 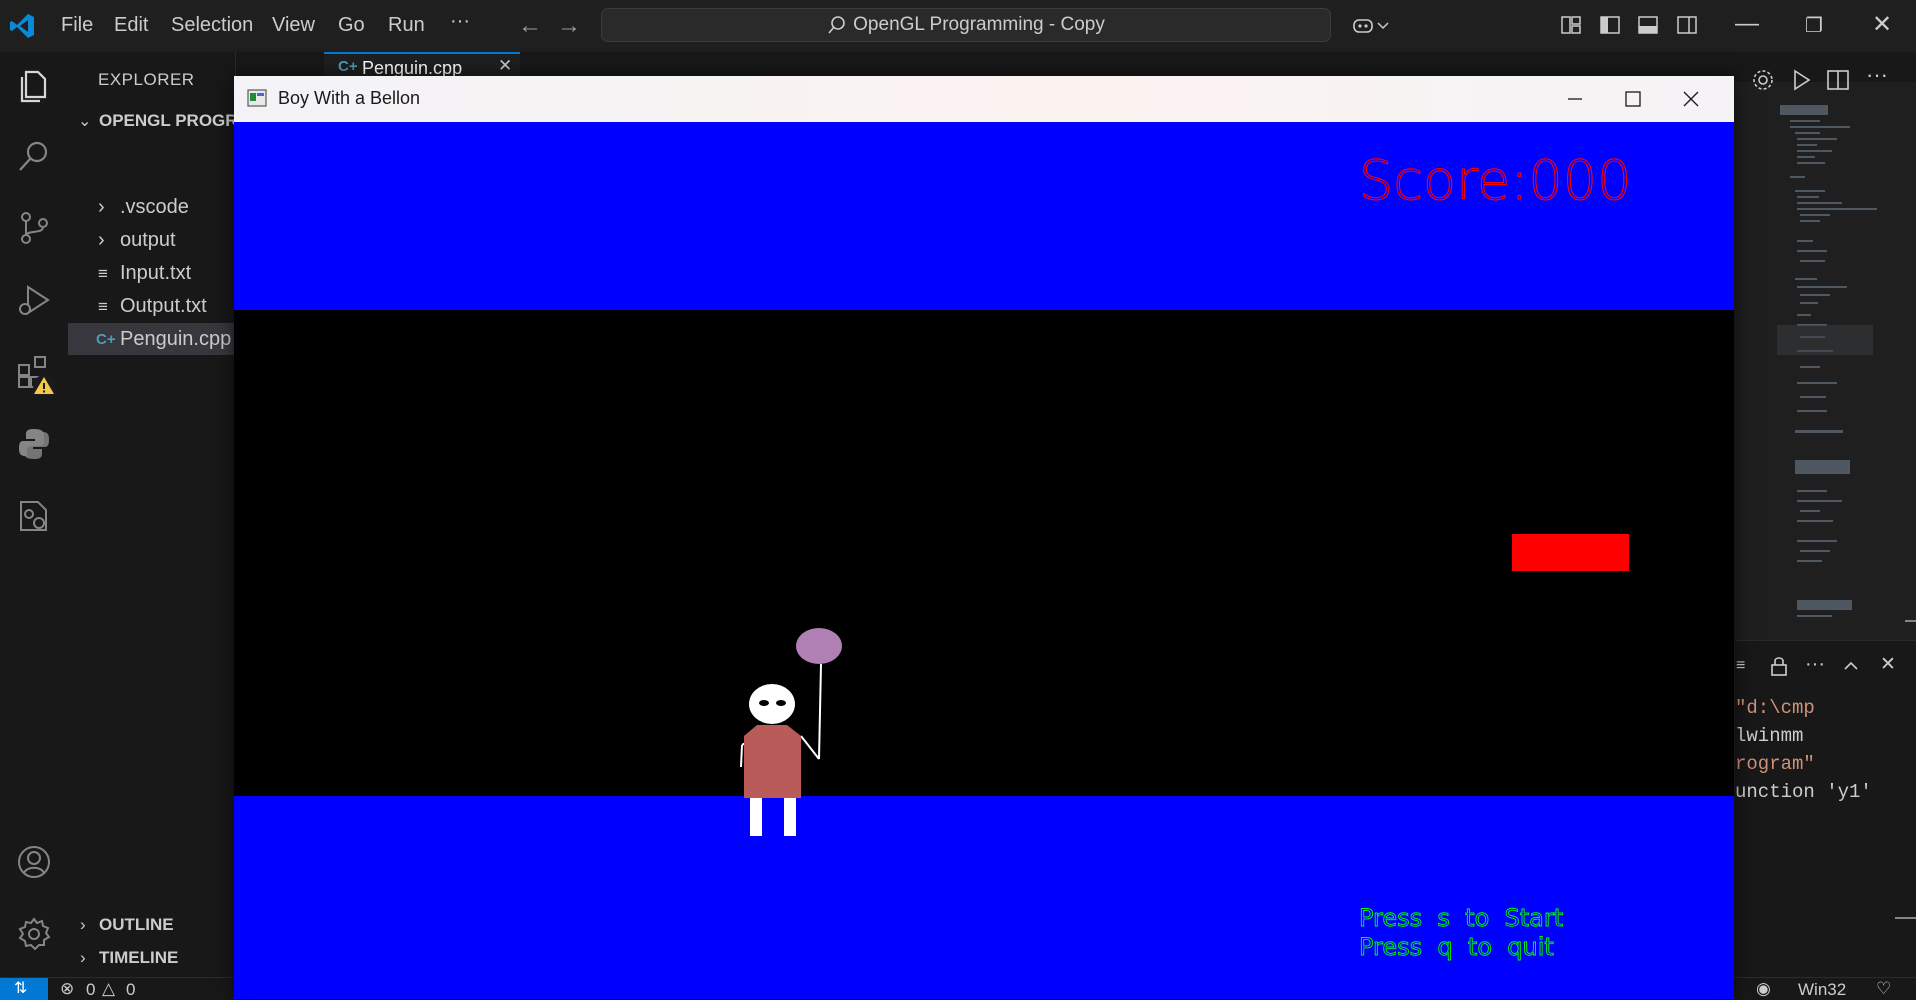 I want to click on menu-selection: Selection, so click(x=212, y=25).